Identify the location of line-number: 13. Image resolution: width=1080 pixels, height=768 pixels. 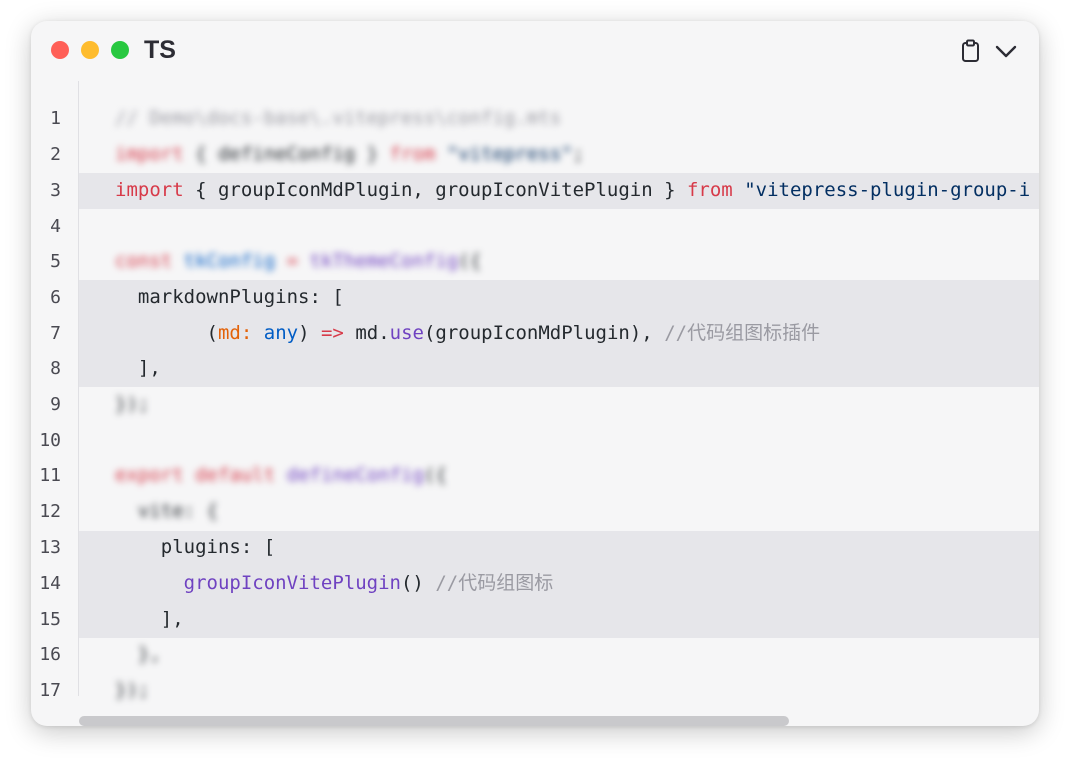
(50, 547).